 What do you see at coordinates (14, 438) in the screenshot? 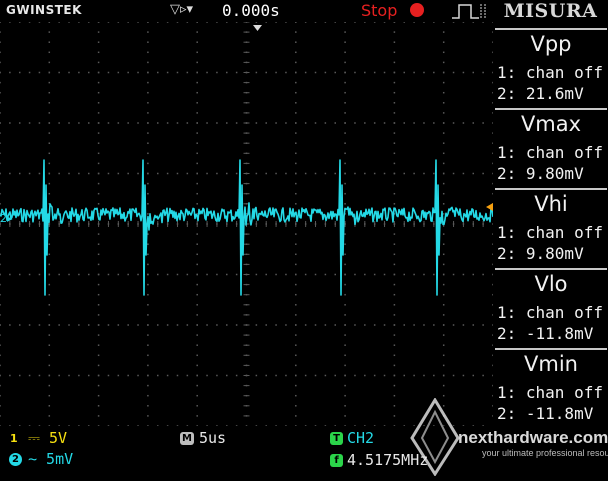
I see `ch1-badge: 1` at bounding box center [14, 438].